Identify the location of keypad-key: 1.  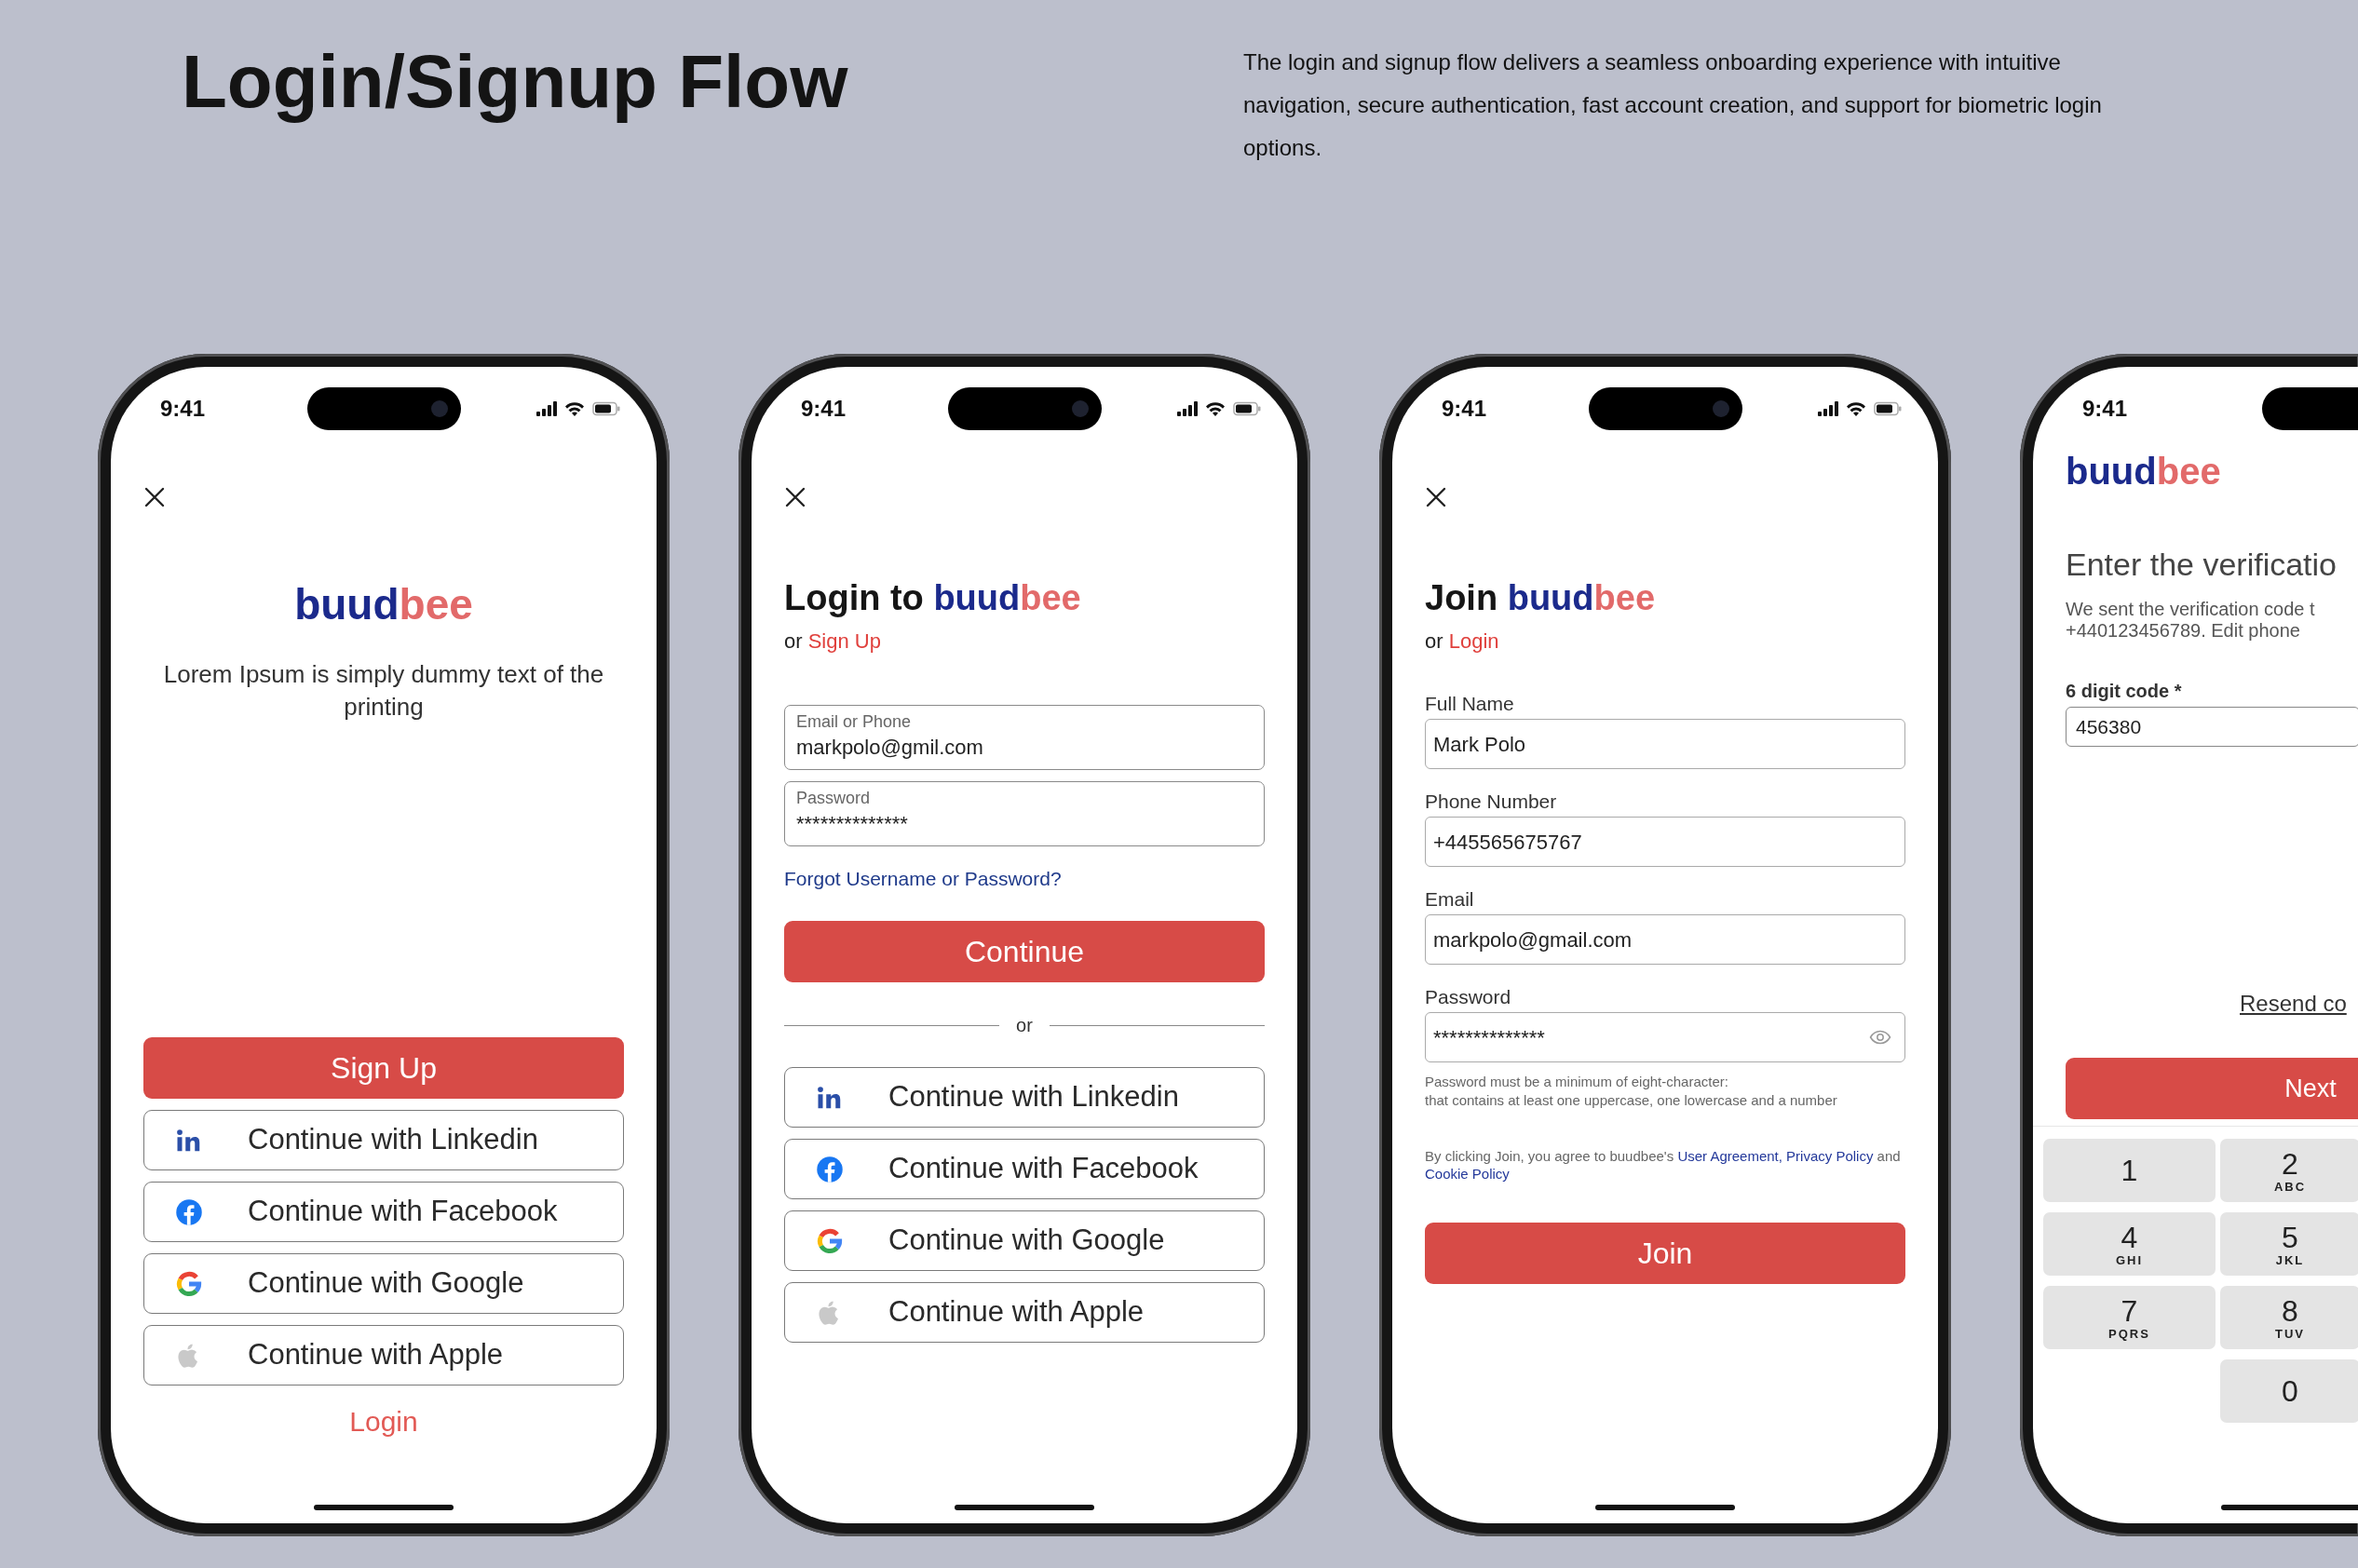
(2129, 1170).